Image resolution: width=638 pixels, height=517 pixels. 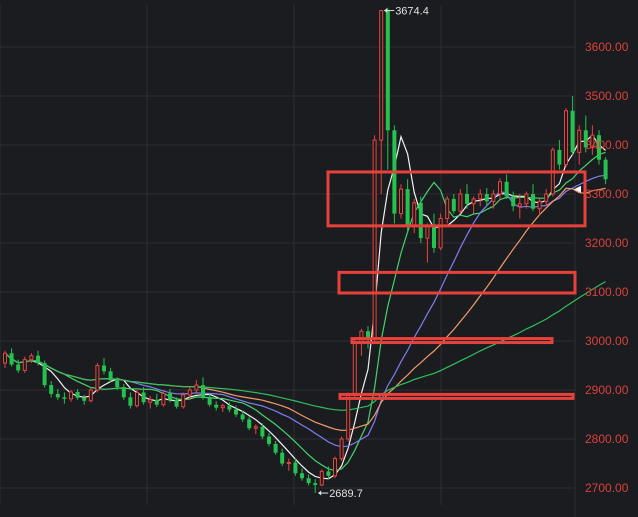 I want to click on y-tick-label: 3600.00, so click(x=607, y=47).